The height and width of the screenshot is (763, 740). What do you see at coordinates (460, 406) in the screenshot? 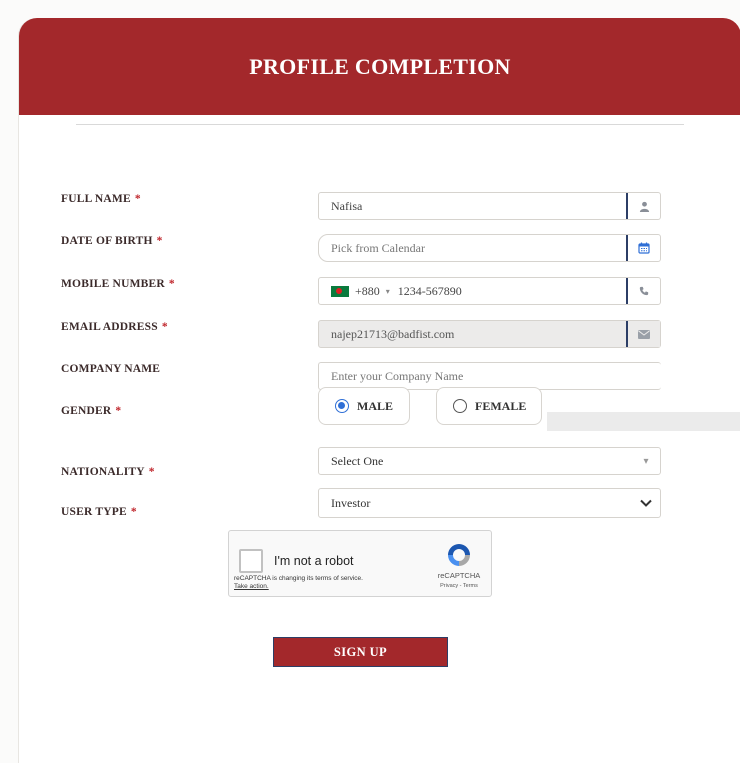
I see `female-radio` at bounding box center [460, 406].